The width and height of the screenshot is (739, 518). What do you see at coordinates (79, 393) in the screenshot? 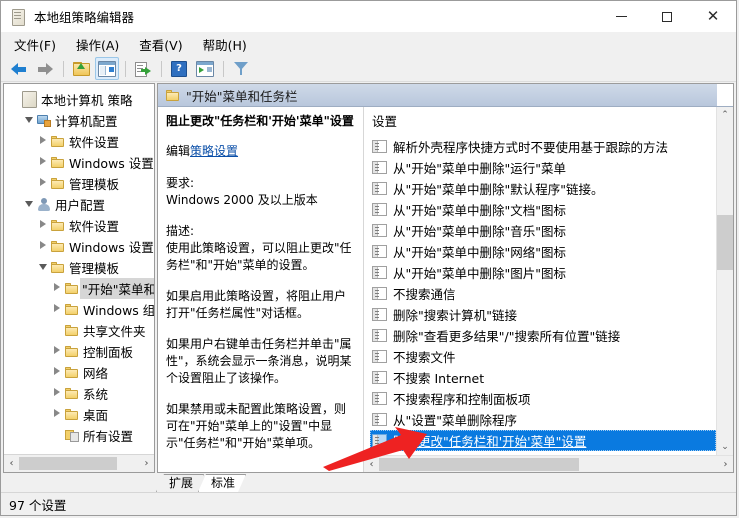
I see `tree-item: 系统` at bounding box center [79, 393].